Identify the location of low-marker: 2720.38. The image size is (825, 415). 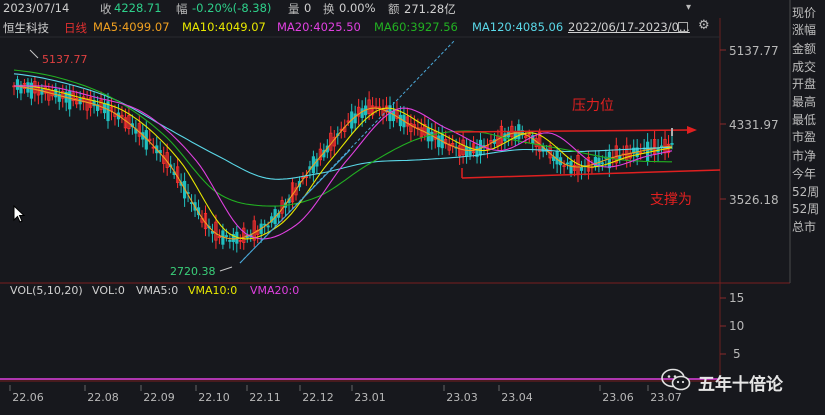
(201, 271).